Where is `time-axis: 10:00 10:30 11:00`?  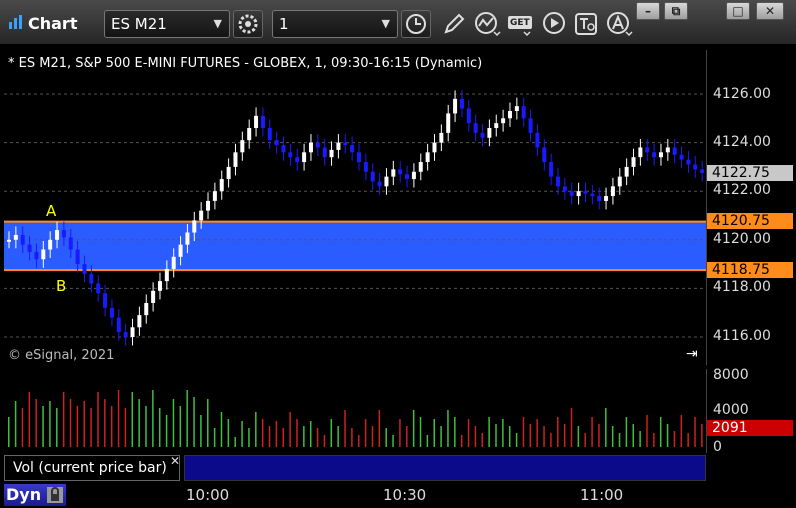 time-axis: 10:00 10:30 11:00 is located at coordinates (398, 495).